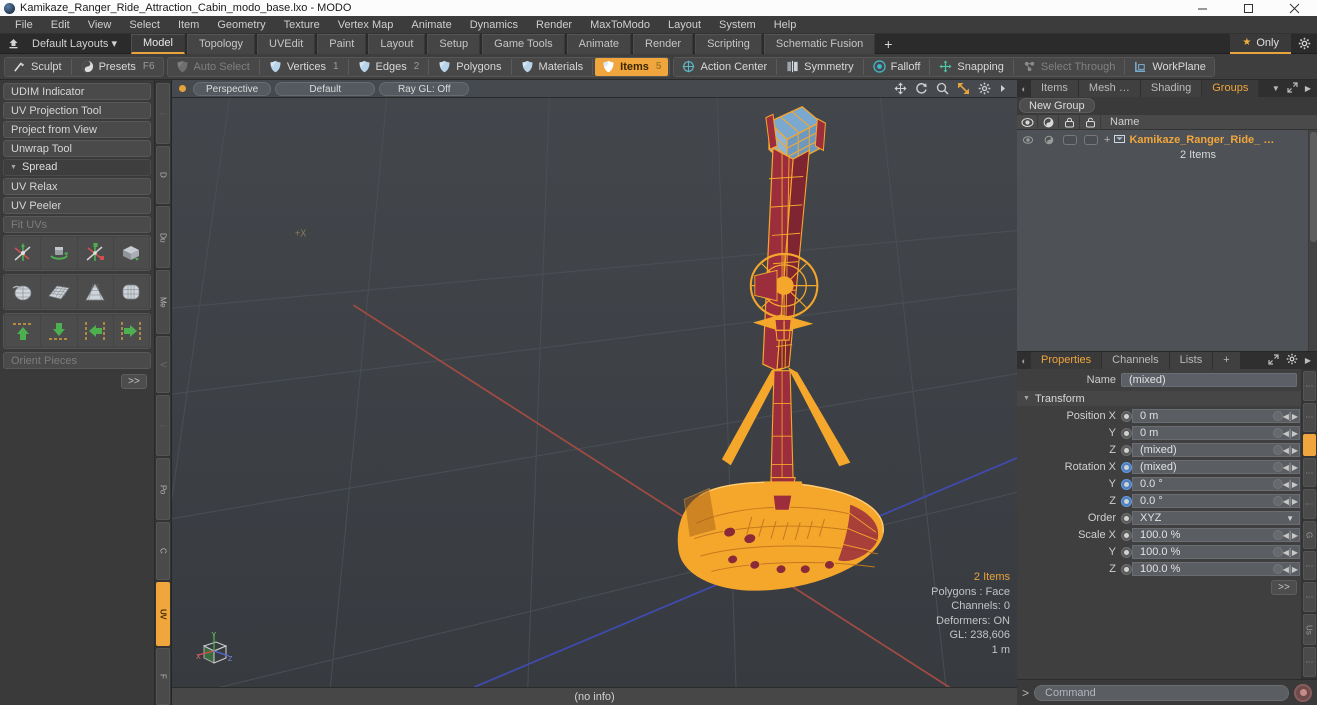  What do you see at coordinates (1191, 360) in the screenshot?
I see `tab-lists: Lists` at bounding box center [1191, 360].